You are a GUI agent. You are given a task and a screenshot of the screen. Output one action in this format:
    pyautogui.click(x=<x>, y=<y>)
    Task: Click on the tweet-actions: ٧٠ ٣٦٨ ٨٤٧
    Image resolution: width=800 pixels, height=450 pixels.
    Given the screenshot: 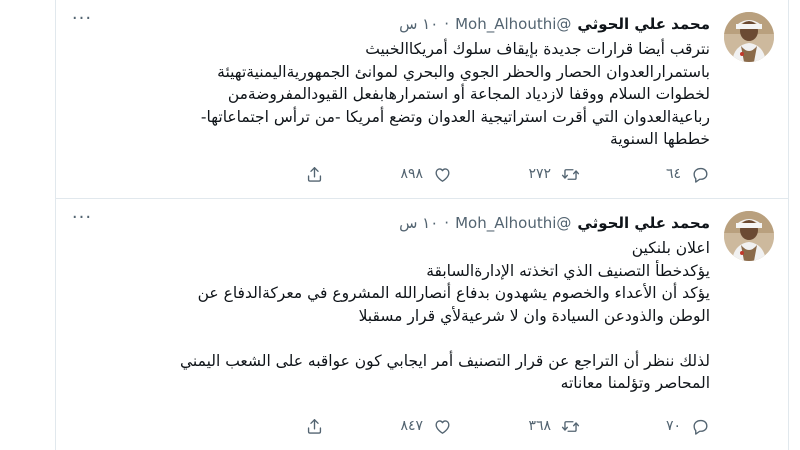 What is the action you would take?
    pyautogui.click(x=390, y=426)
    